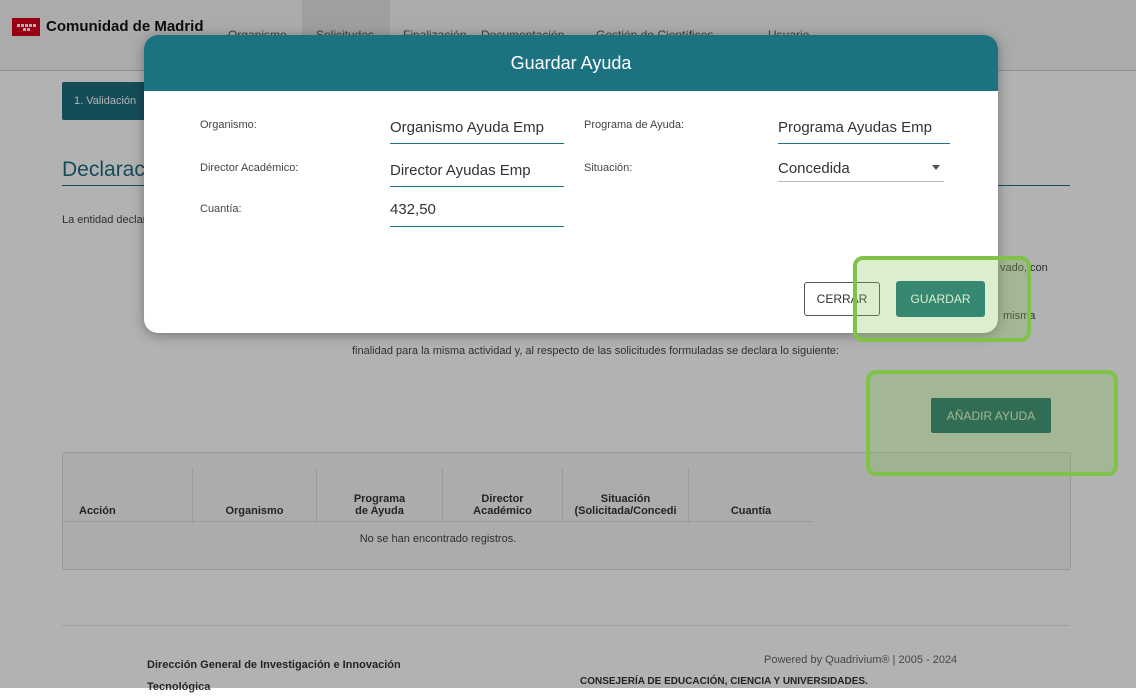  Describe the element at coordinates (936, 167) in the screenshot. I see `chevron-down-icon` at that location.